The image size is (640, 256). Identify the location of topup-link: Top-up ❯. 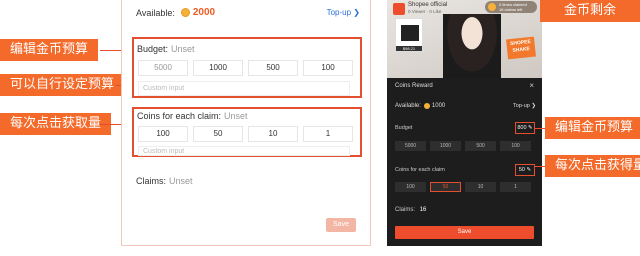
(343, 12).